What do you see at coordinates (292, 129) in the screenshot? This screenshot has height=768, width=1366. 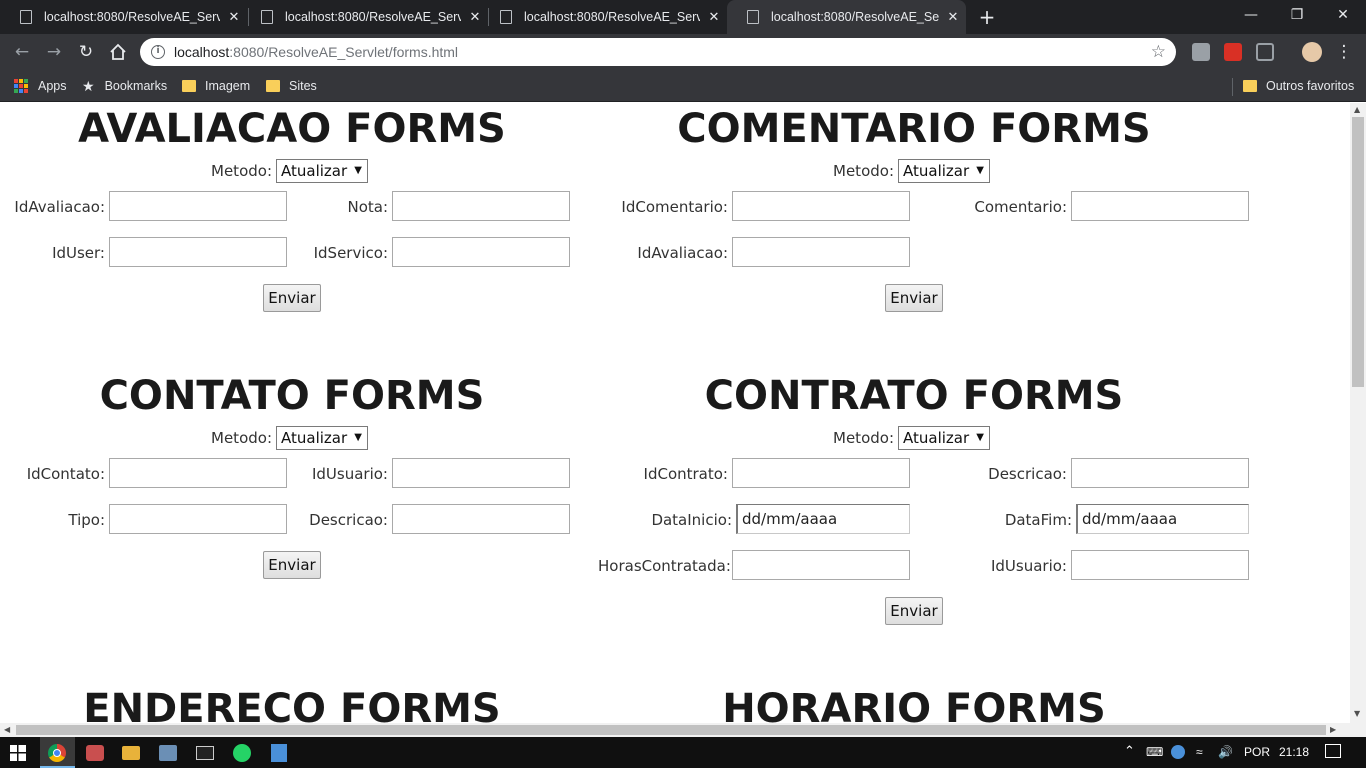 I see `form-title: AVALIACAO FORMS` at bounding box center [292, 129].